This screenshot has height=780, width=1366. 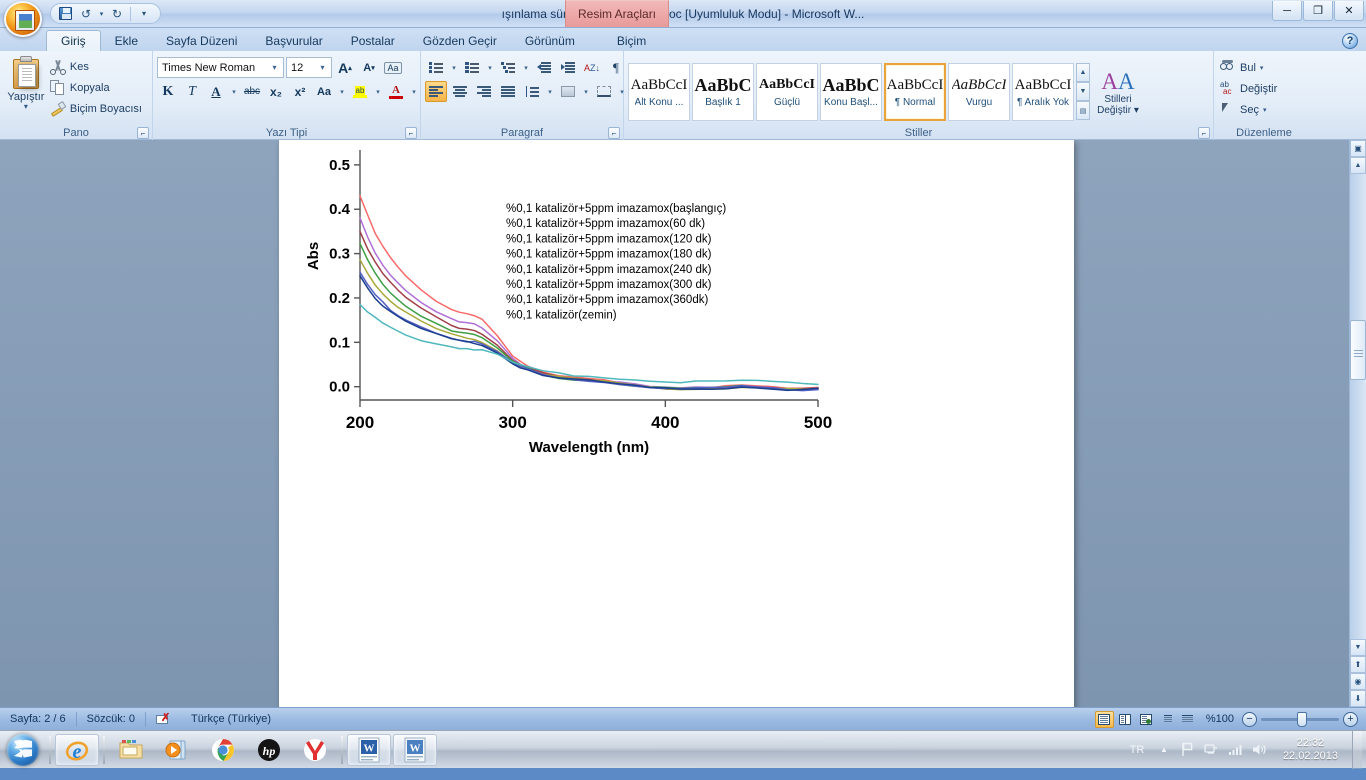 I want to click on signal-strength-icon, so click(x=1236, y=750).